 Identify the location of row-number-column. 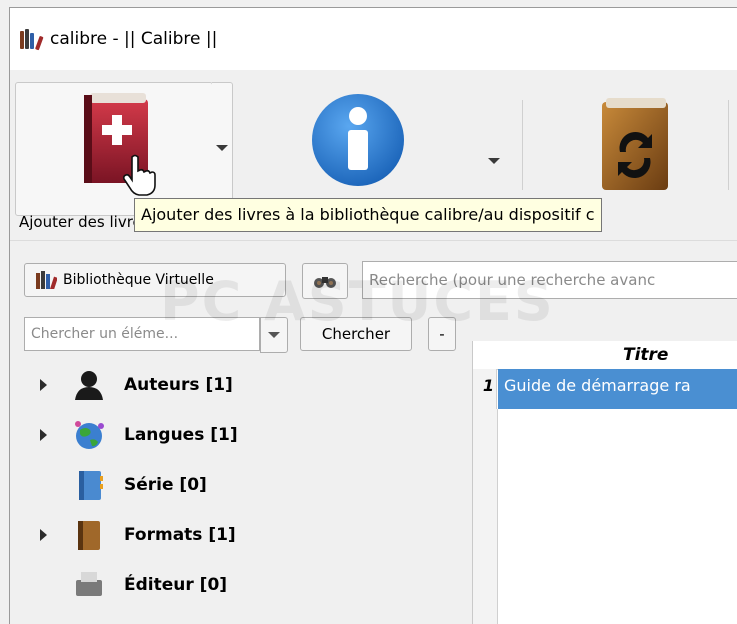
(485, 516).